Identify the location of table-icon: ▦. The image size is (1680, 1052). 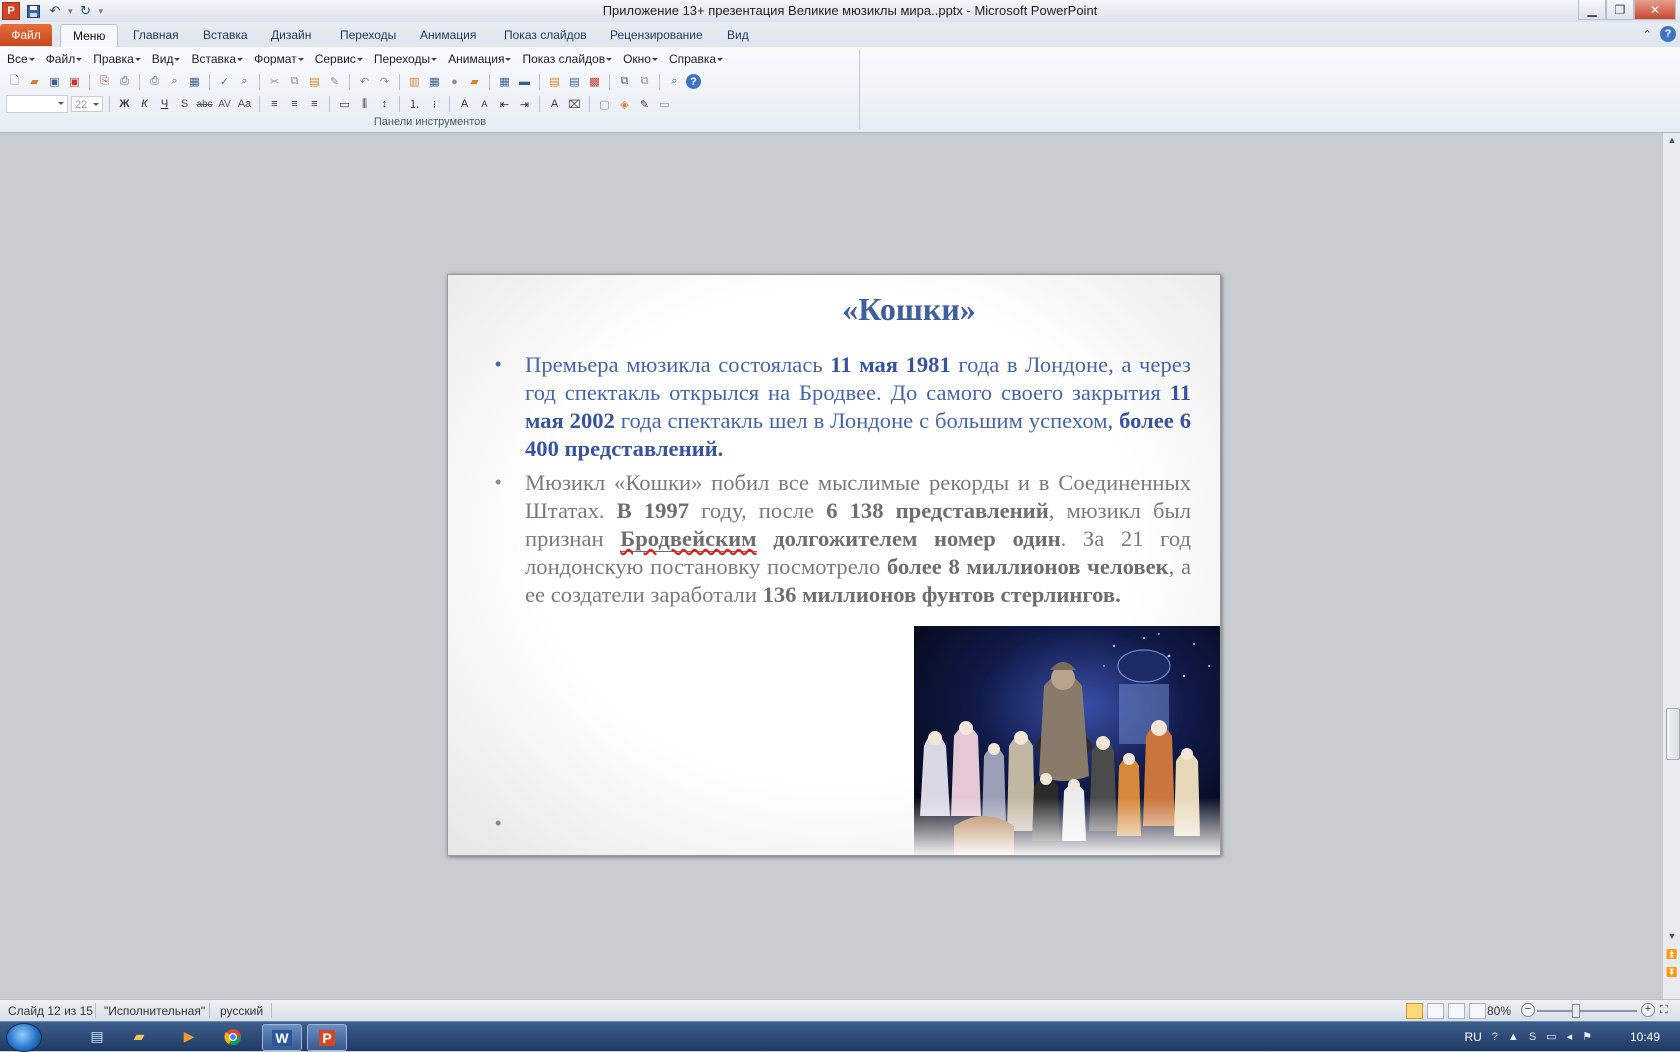
(434, 81).